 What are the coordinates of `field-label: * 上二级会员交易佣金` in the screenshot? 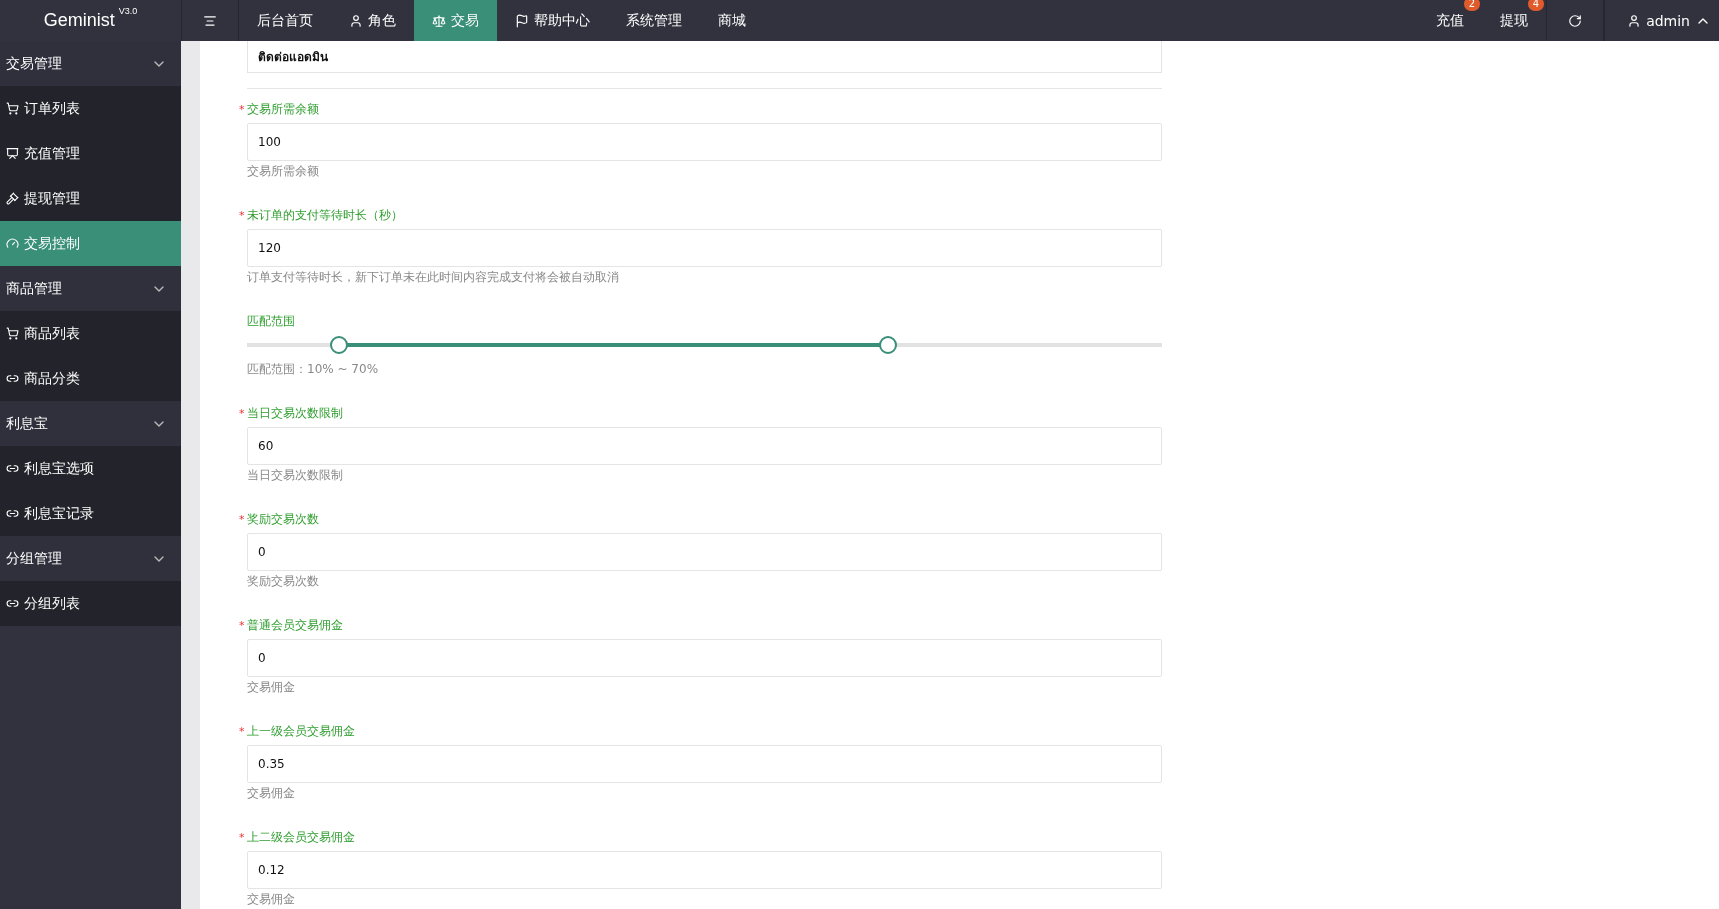 It's located at (297, 837).